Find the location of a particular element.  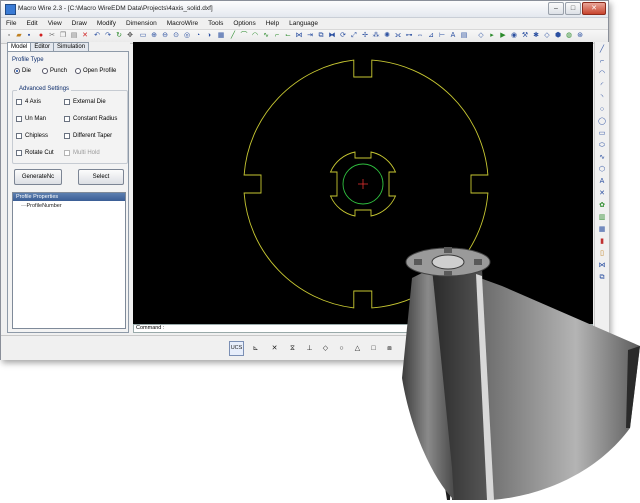

pan-icon: ✥ is located at coordinates (130, 36).